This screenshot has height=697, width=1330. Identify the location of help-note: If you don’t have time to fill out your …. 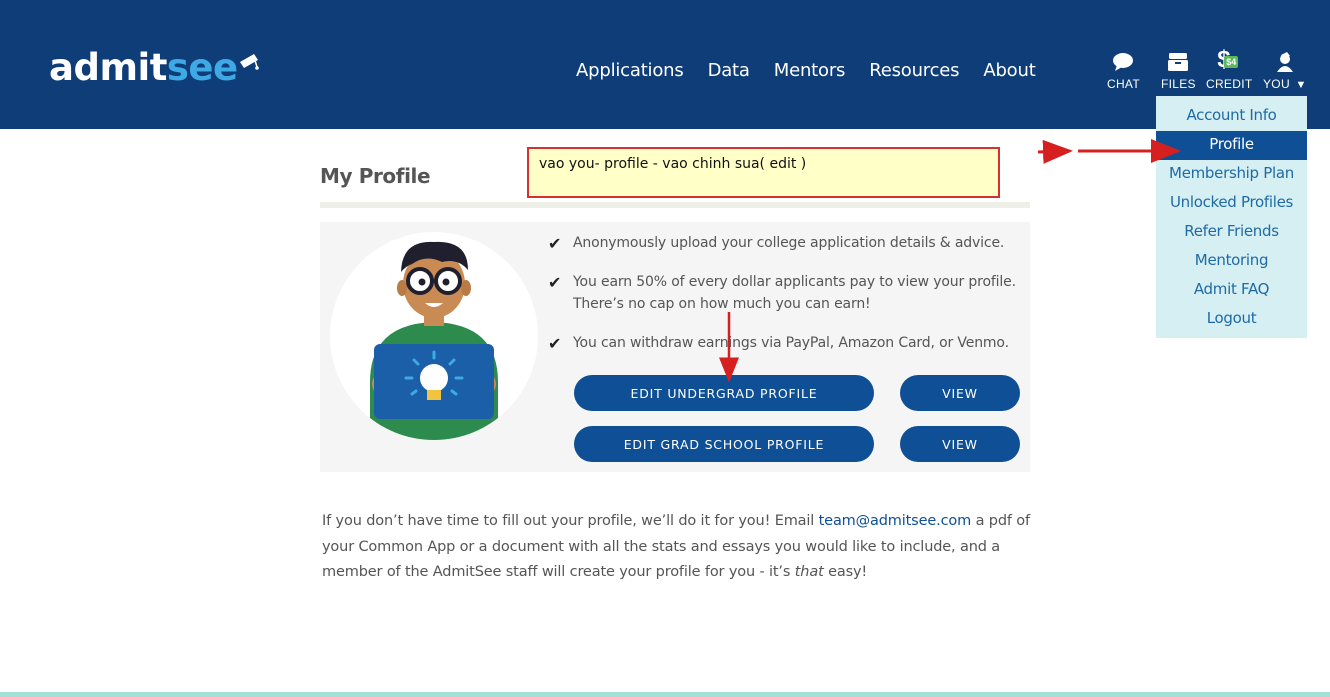
(677, 547).